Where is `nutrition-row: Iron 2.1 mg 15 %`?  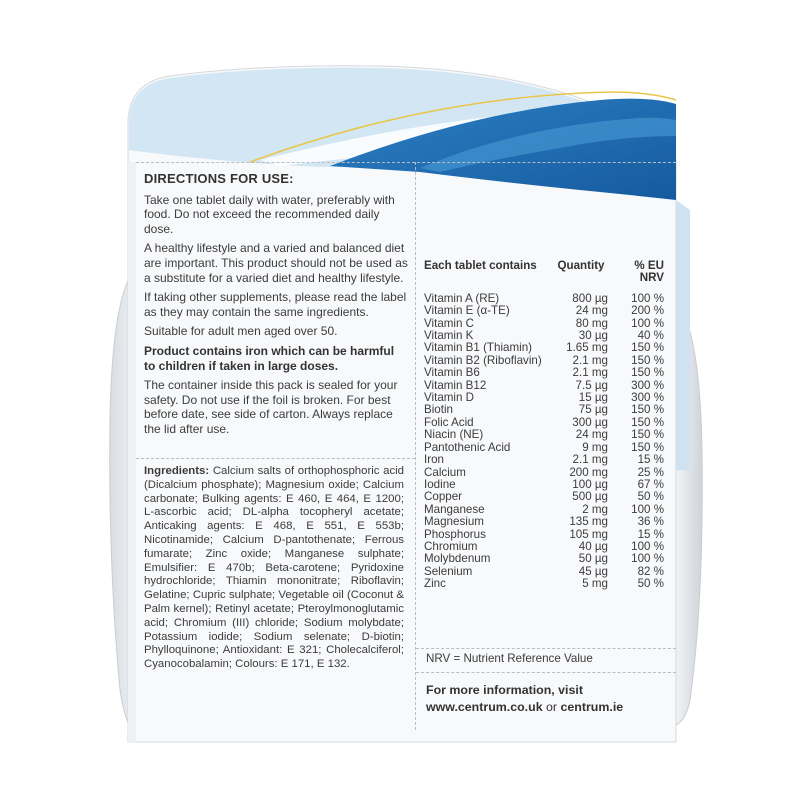
nutrition-row: Iron 2.1 mg 15 % is located at coordinates (544, 460).